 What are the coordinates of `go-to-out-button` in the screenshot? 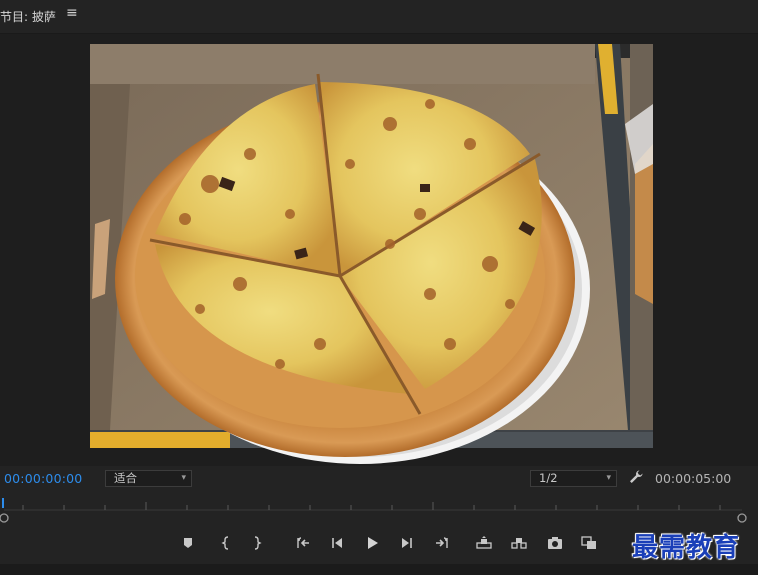 It's located at (442, 543).